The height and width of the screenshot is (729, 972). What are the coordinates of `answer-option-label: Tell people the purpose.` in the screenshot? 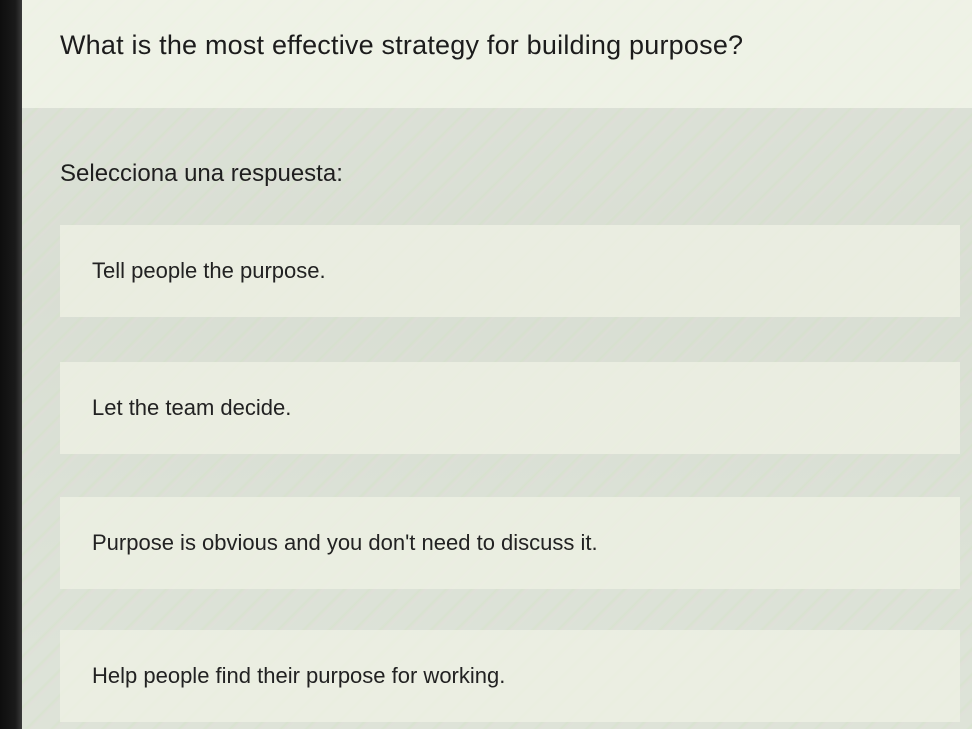 It's located at (209, 270).